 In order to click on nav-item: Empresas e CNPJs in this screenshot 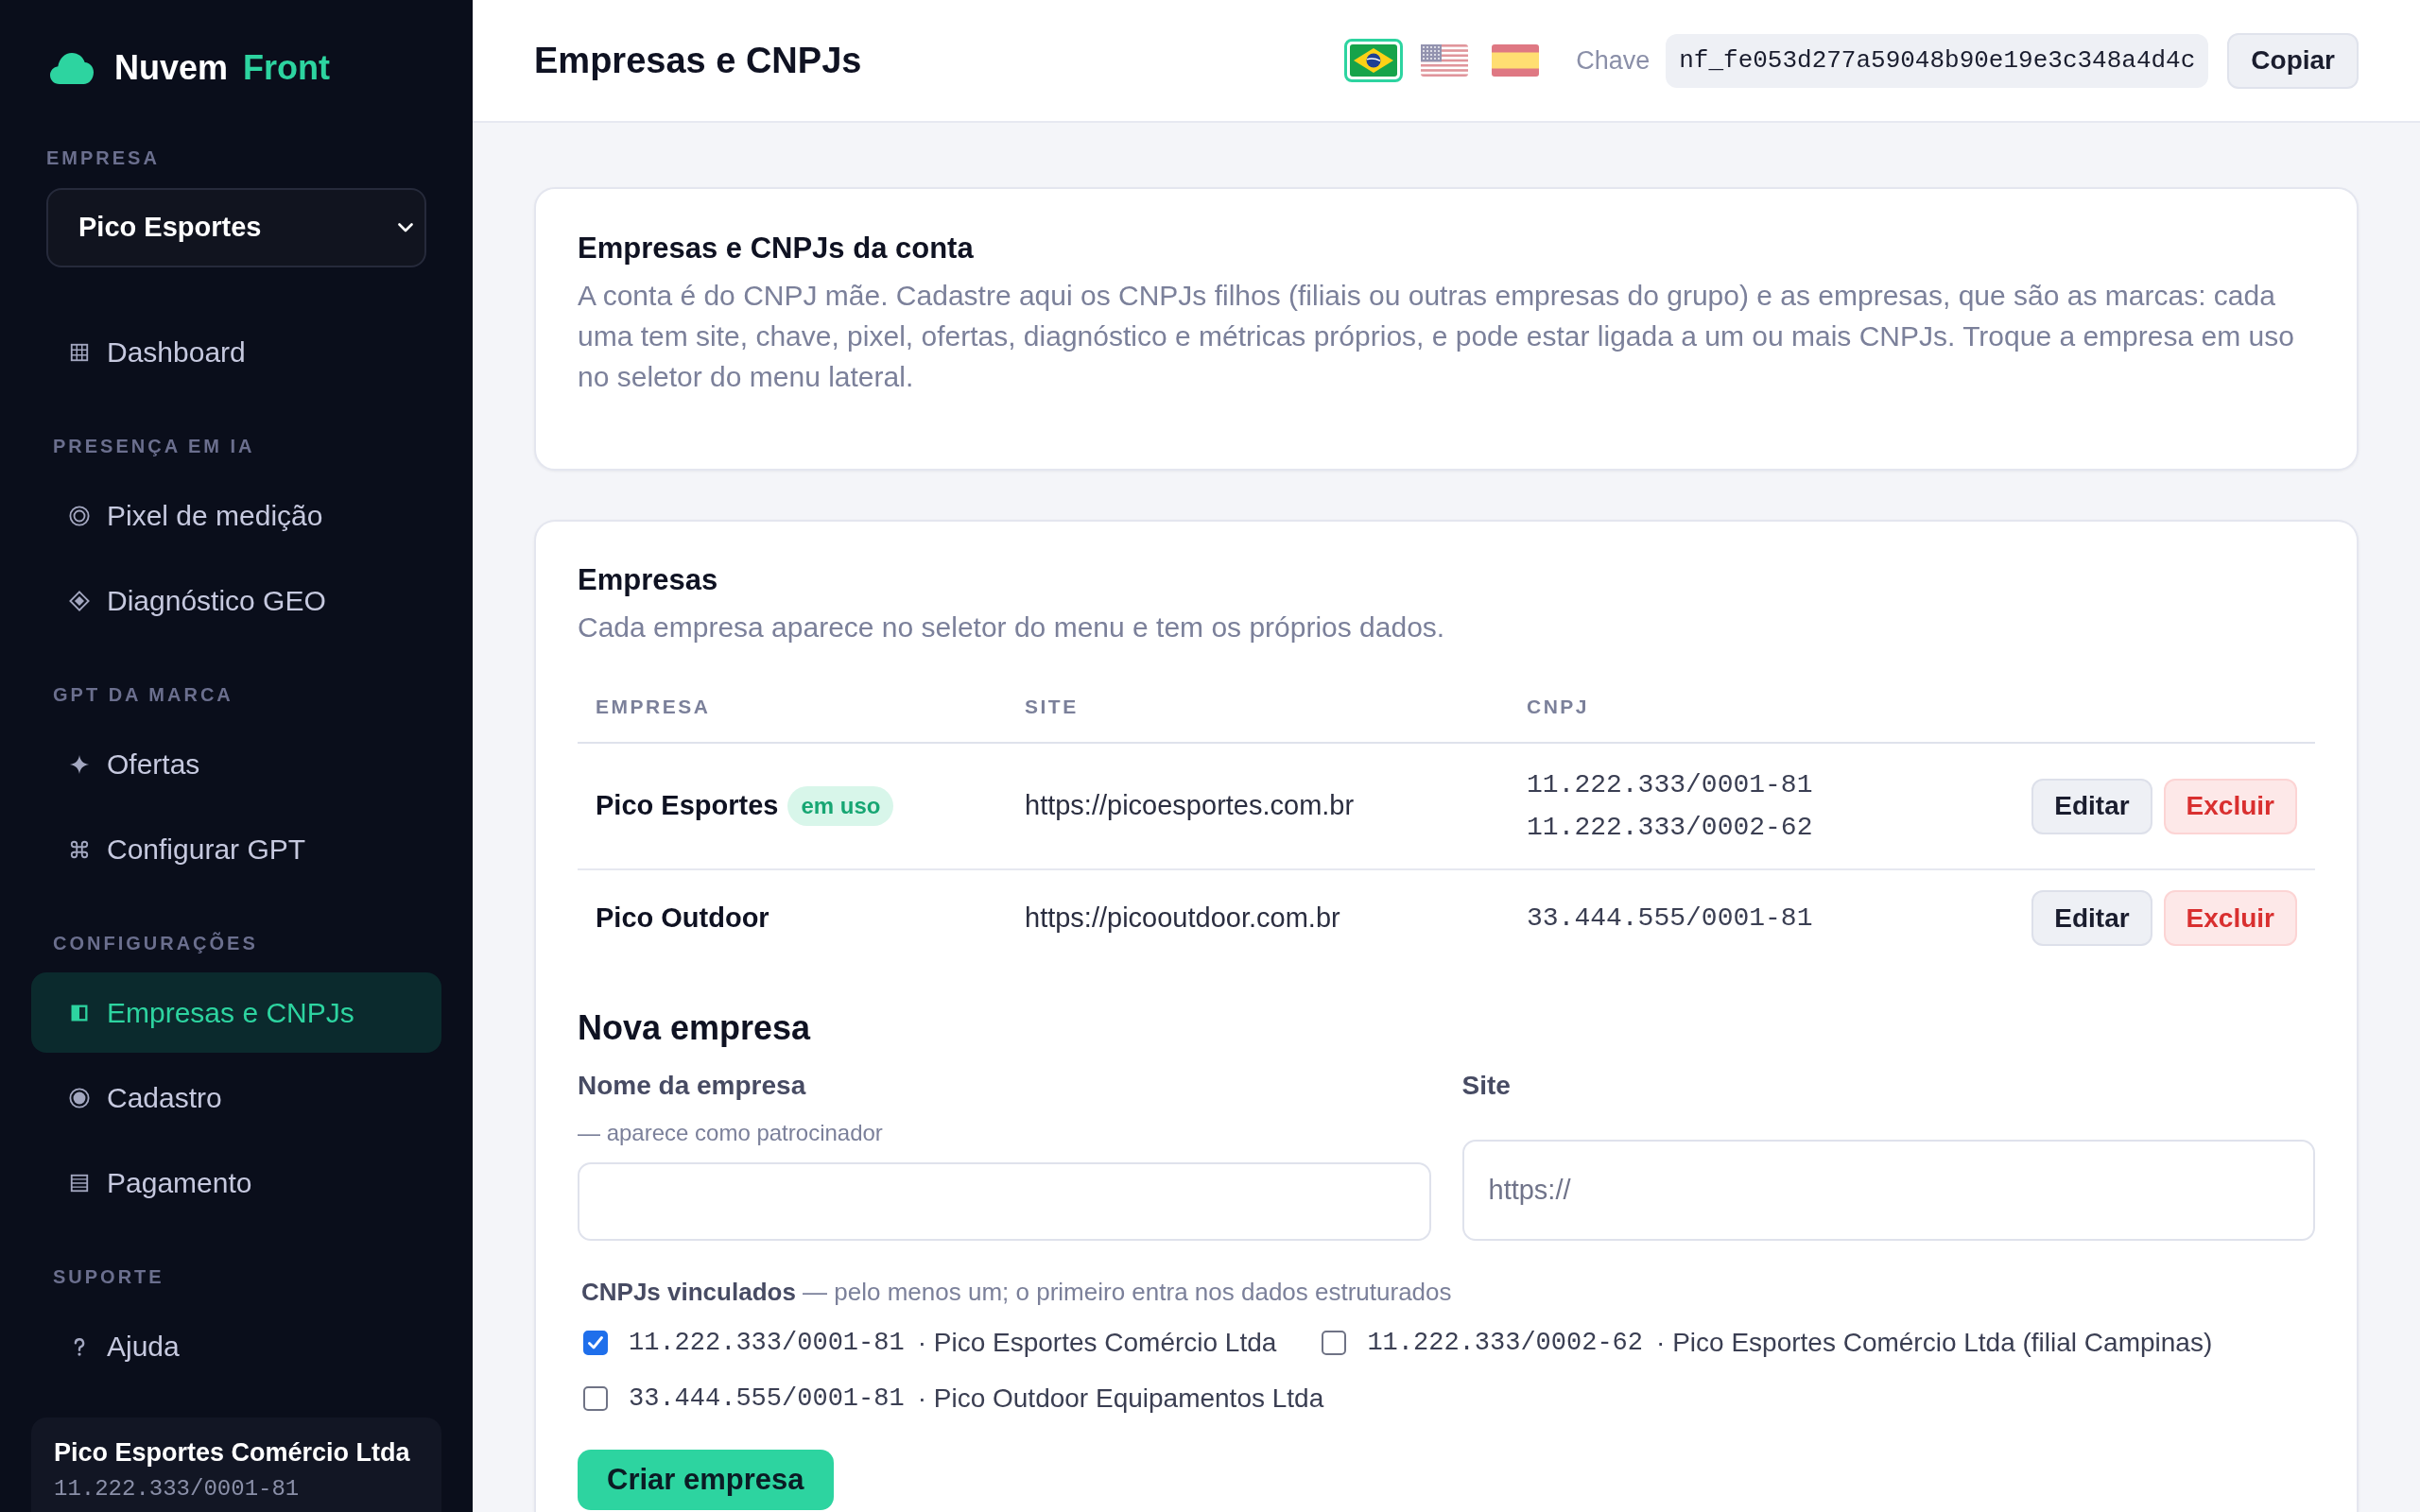, I will do `click(236, 1012)`.